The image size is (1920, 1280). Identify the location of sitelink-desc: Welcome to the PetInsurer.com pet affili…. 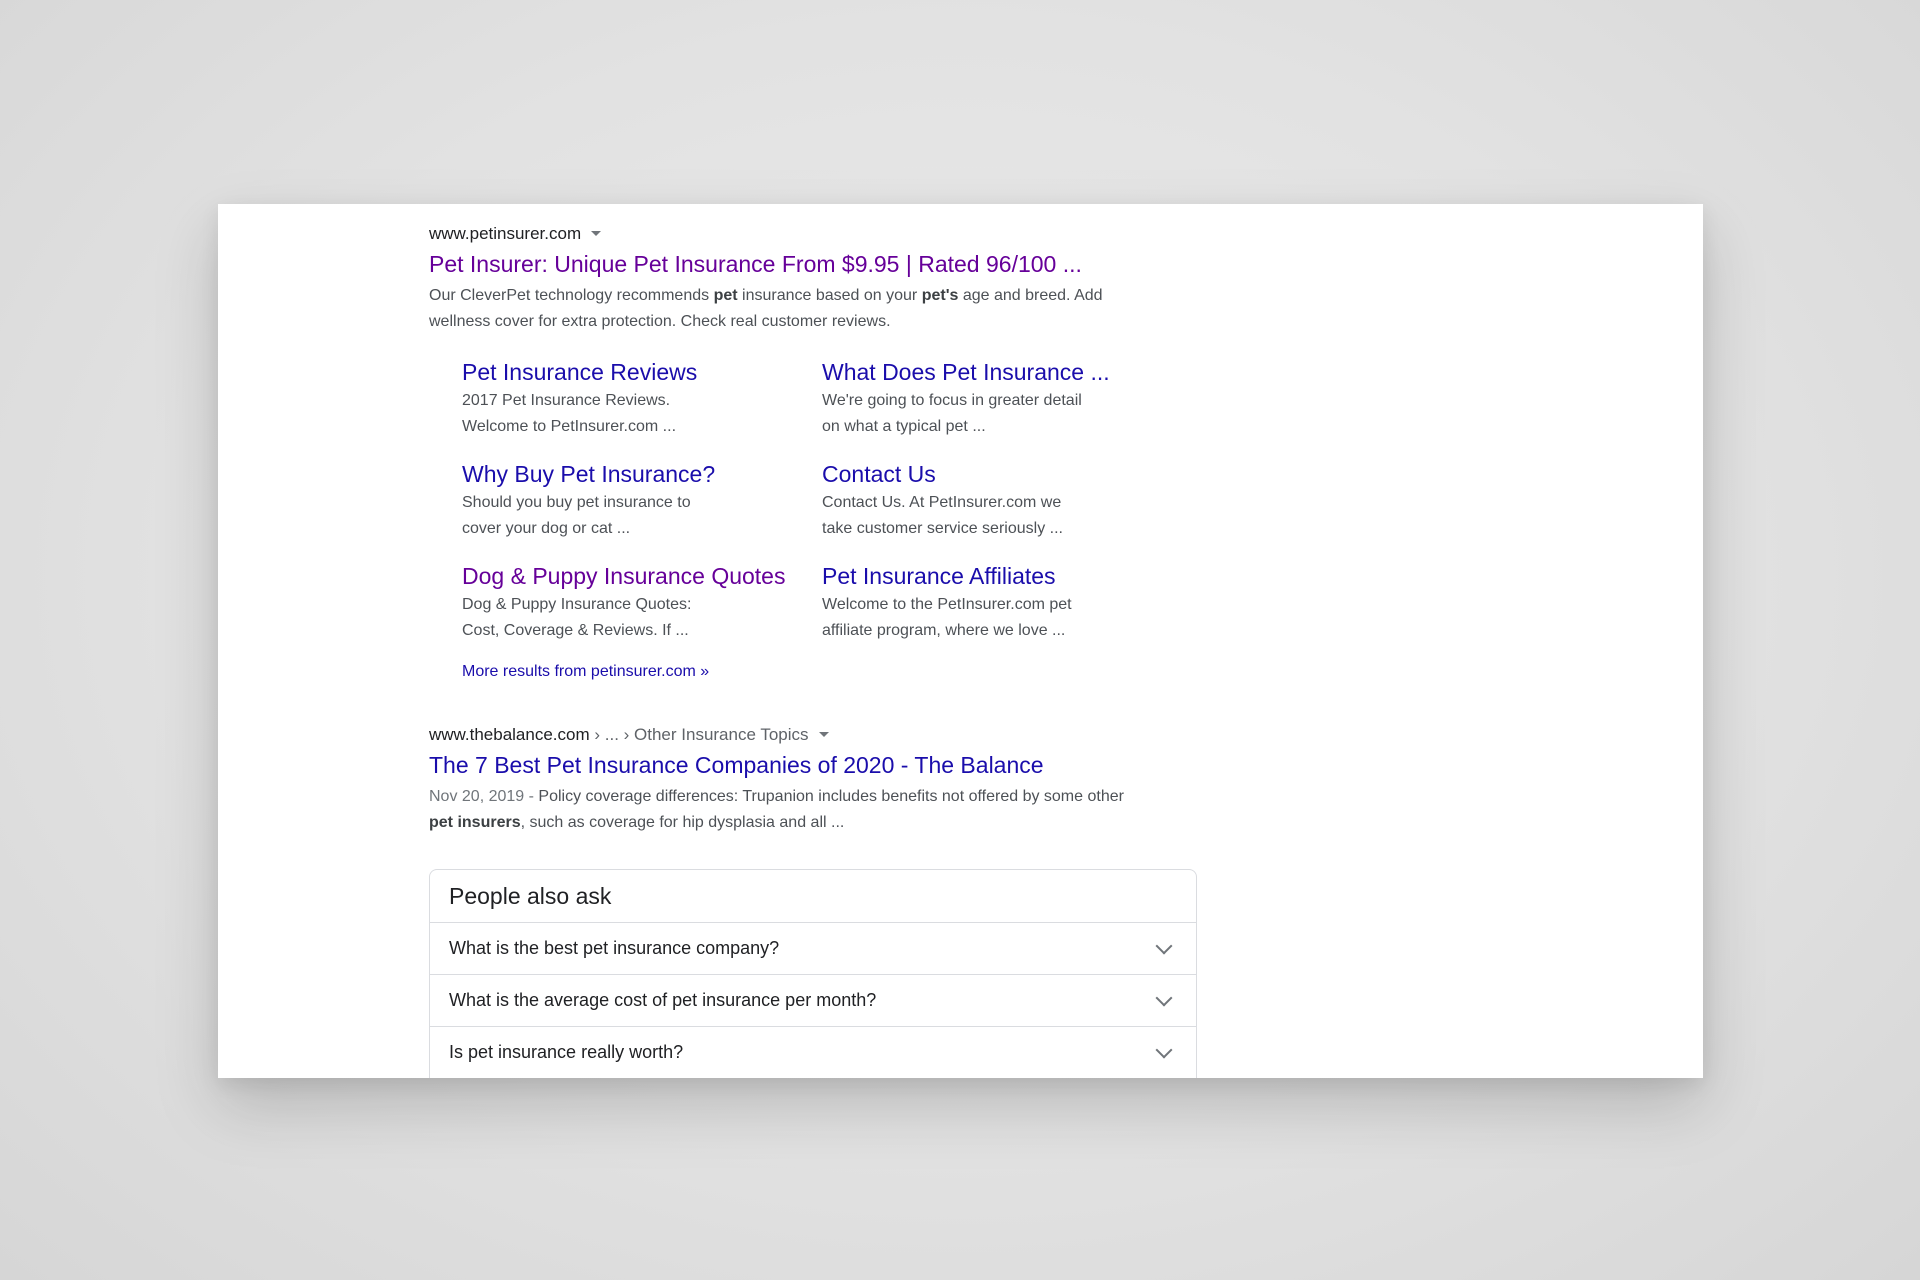
(947, 617).